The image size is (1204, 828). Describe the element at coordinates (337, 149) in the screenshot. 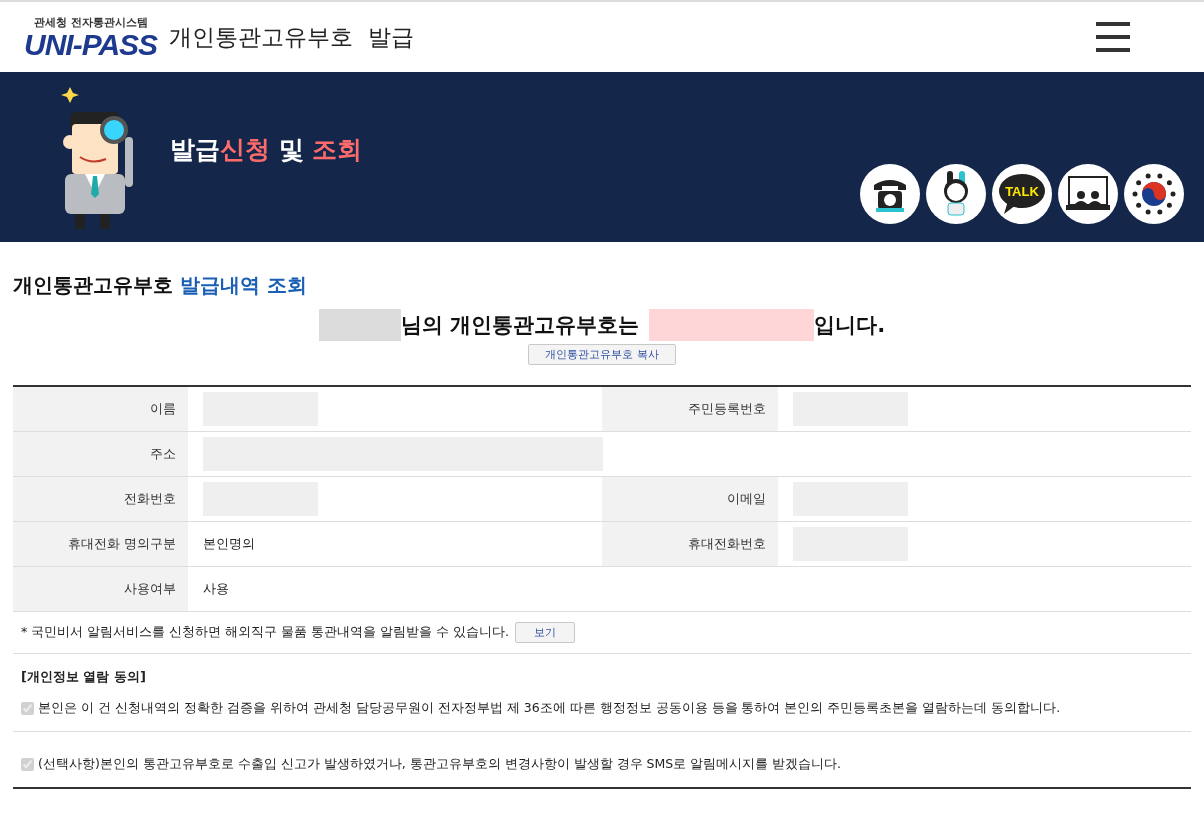

I see `banner-title-part: 조회` at that location.